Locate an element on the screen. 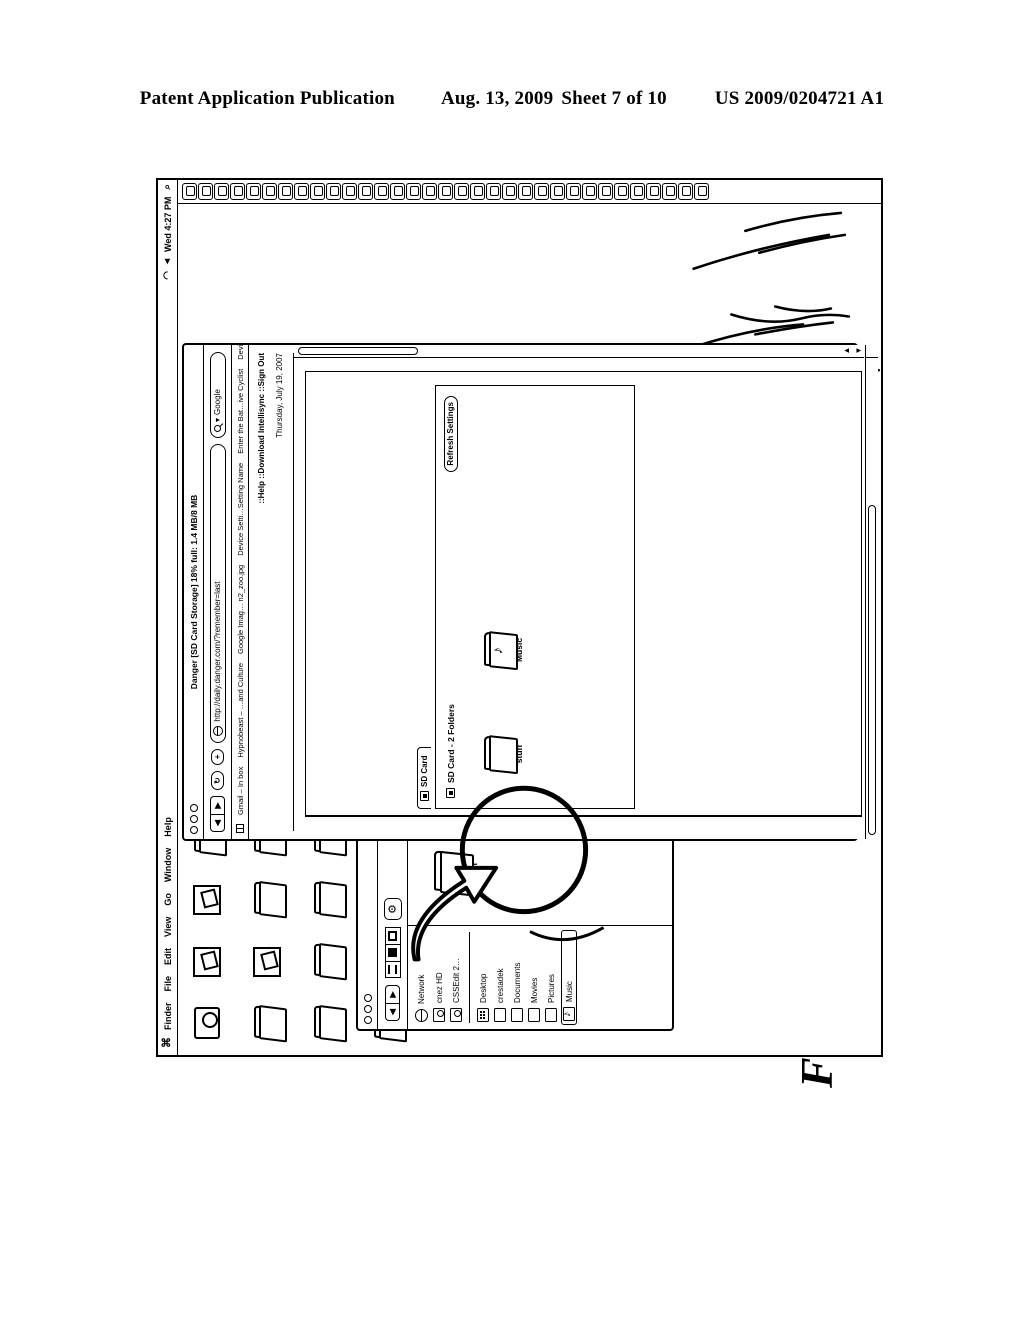 The height and width of the screenshot is (1320, 1024). bookmark-enter-the-bat: Enter the Bat…ive Cyclist is located at coordinates (240, 411).